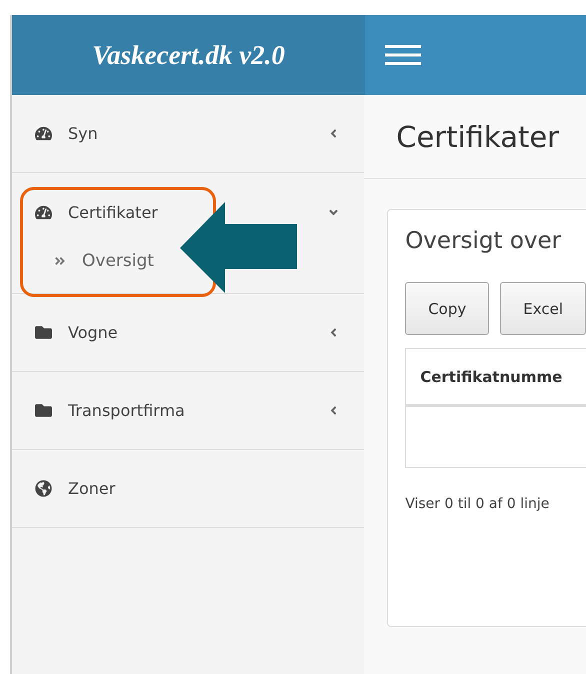 Image resolution: width=586 pixels, height=674 pixels. I want to click on sidebar-item: Syn, so click(188, 133).